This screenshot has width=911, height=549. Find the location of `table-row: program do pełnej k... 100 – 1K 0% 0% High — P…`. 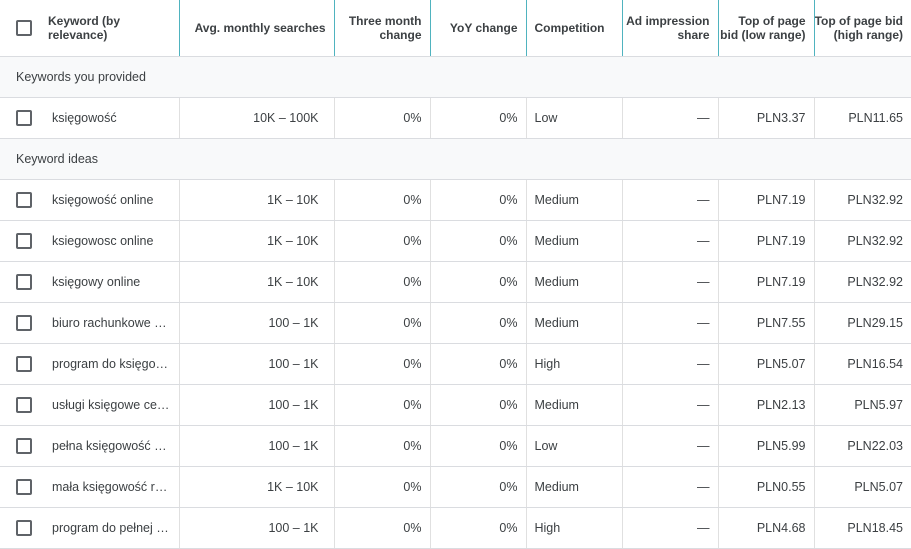

table-row: program do pełnej k... 100 – 1K 0% 0% High — P… is located at coordinates (455, 528).